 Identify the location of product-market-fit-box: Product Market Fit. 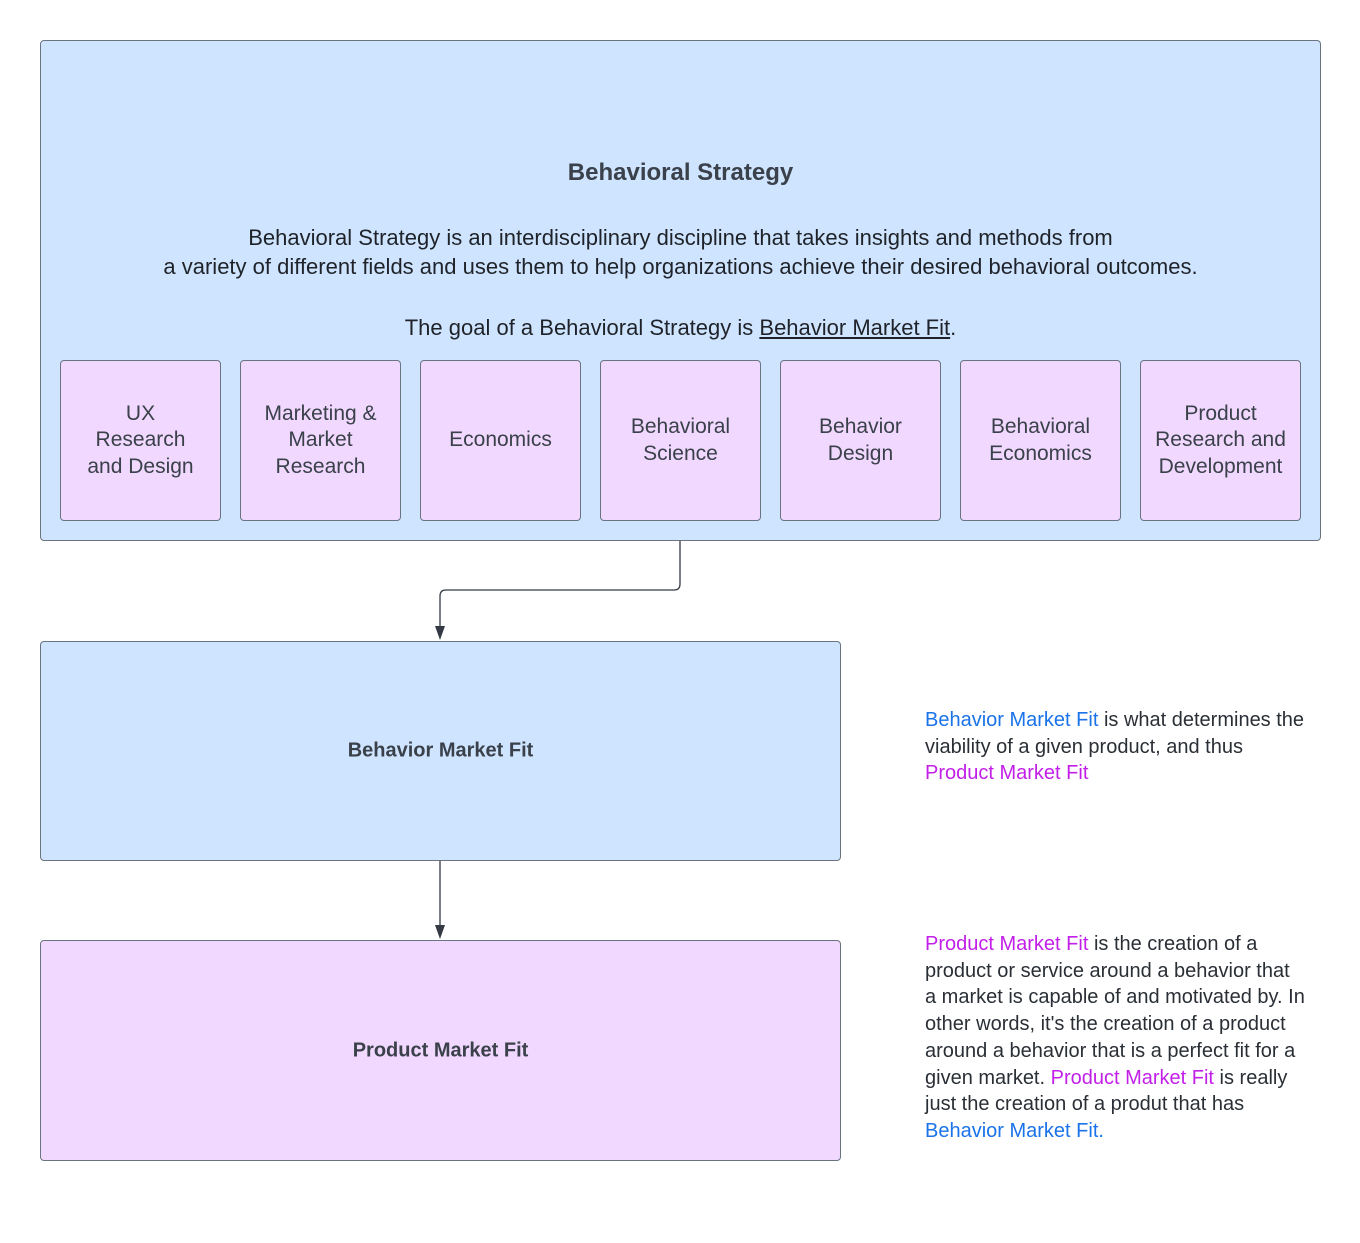
(440, 1050).